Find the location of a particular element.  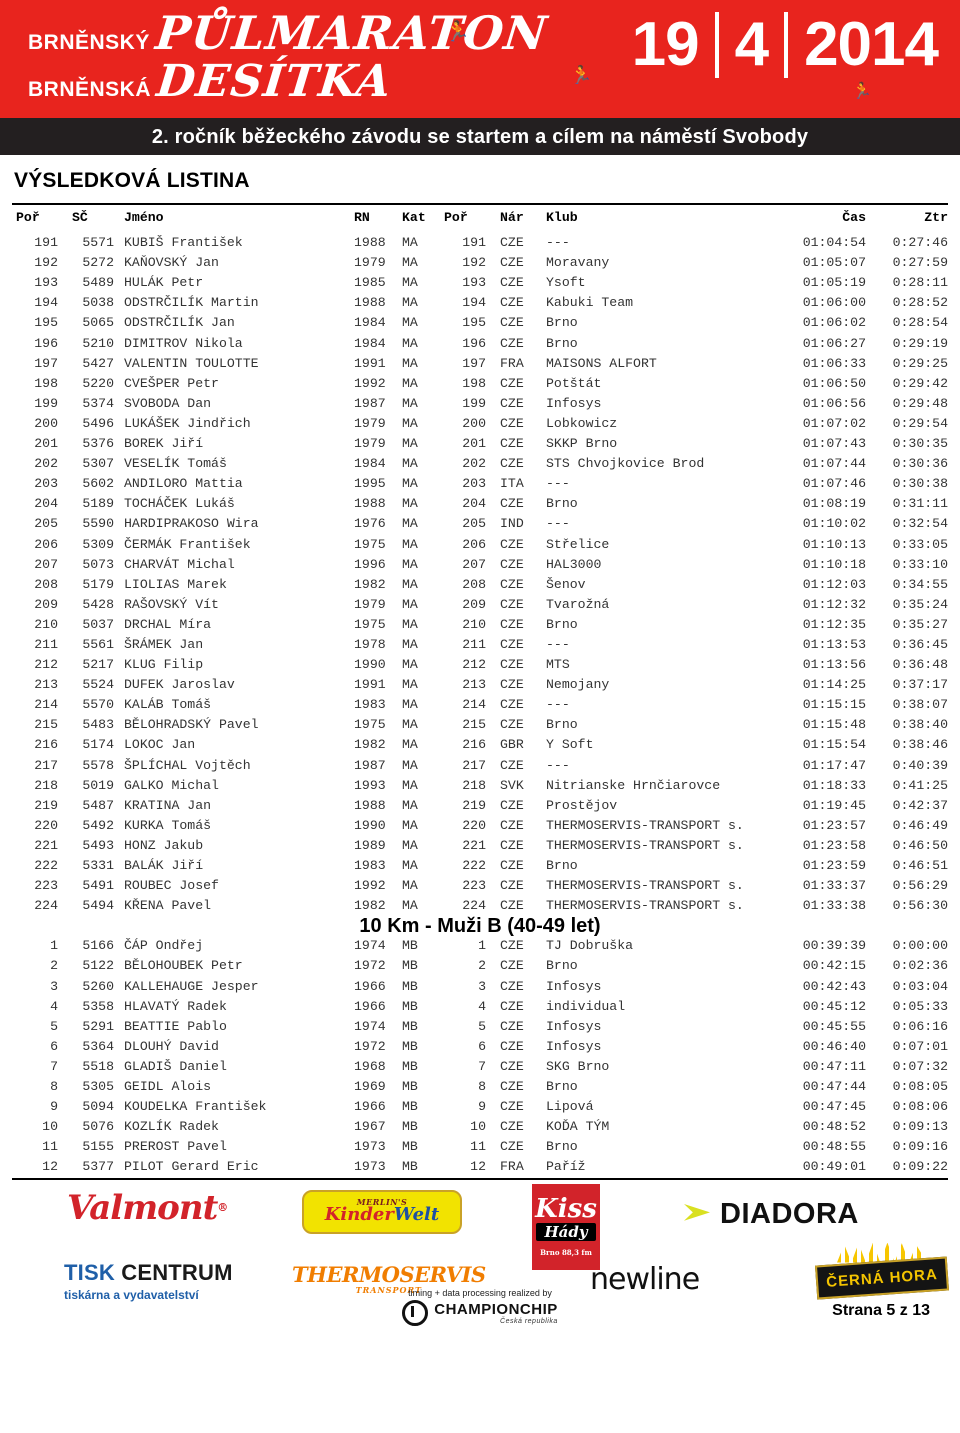

cell-place: 221 is located at coordinates (46, 845).